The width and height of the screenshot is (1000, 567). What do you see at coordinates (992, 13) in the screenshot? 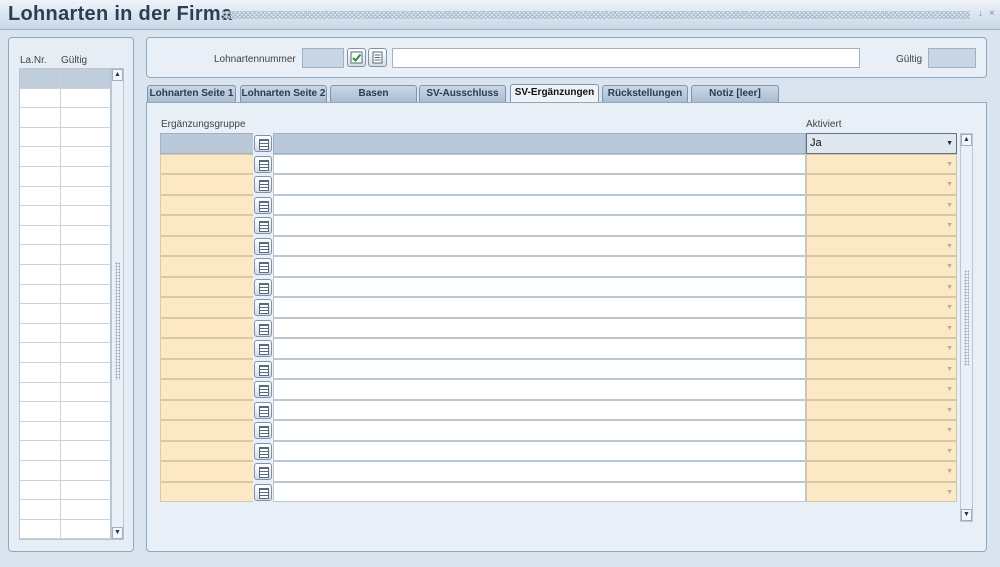
I see `close-icon: ×` at bounding box center [992, 13].